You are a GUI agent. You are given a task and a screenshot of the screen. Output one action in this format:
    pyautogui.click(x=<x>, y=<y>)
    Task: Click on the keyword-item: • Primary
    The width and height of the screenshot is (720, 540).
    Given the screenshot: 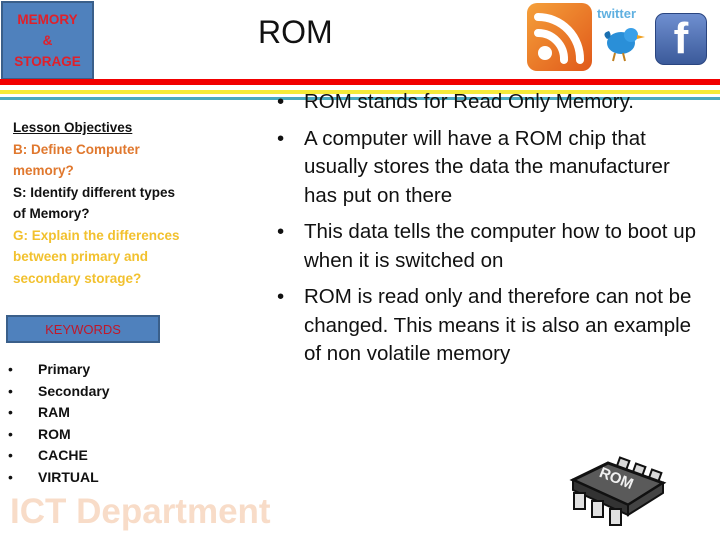 What is the action you would take?
    pyautogui.click(x=59, y=370)
    